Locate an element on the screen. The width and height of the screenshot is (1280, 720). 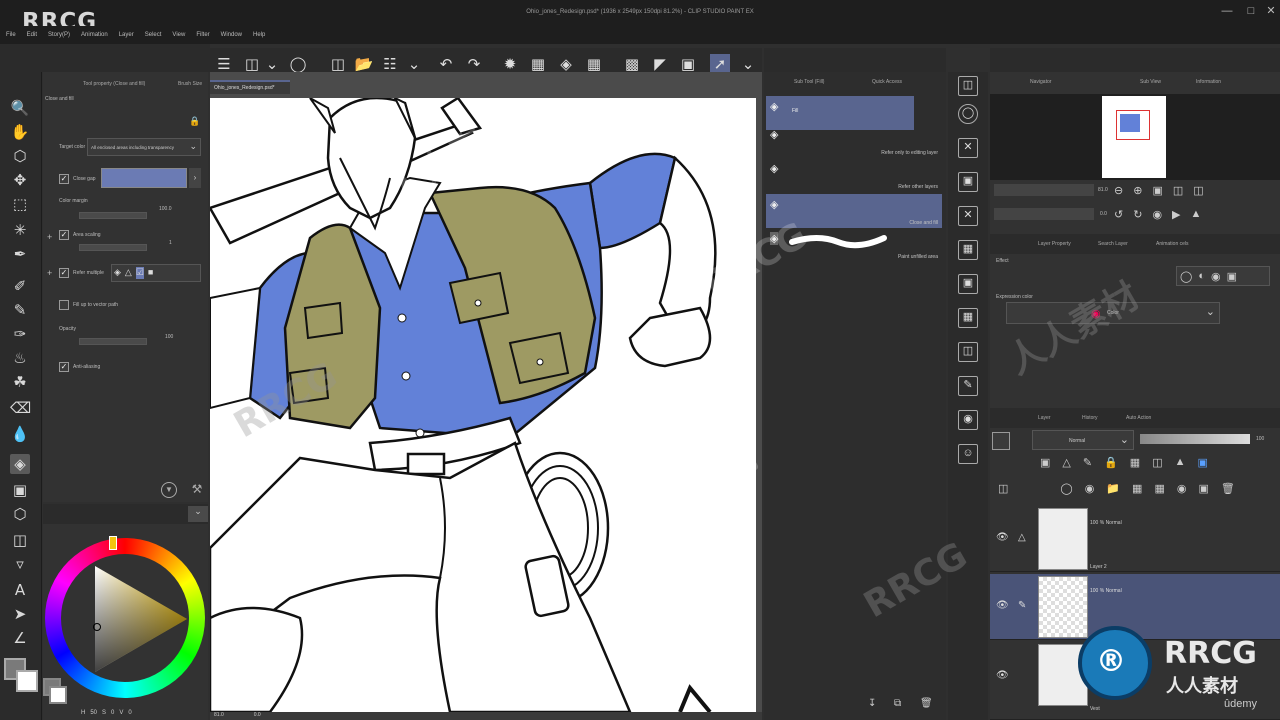
fill-selection-icon: ▣ is located at coordinates (688, 64).